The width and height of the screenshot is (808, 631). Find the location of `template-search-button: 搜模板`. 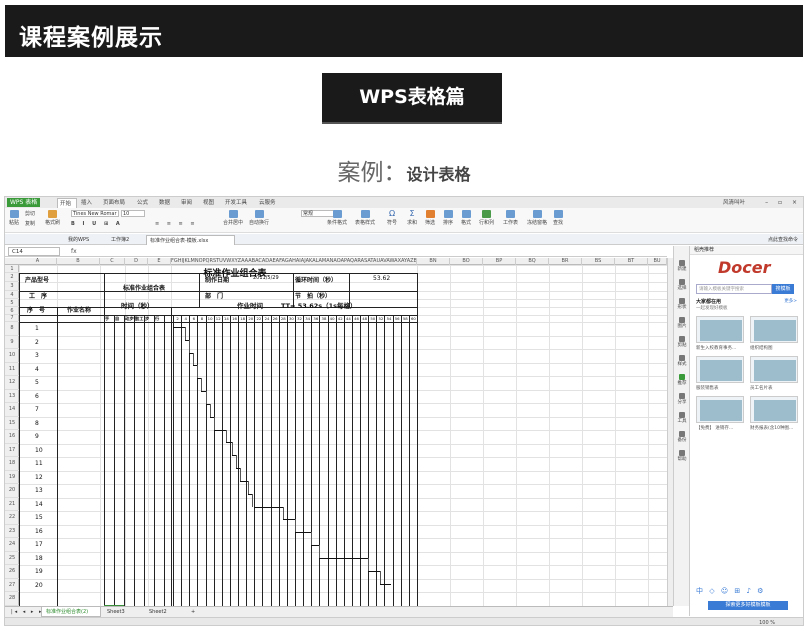

template-search-button: 搜模板 is located at coordinates (783, 289).